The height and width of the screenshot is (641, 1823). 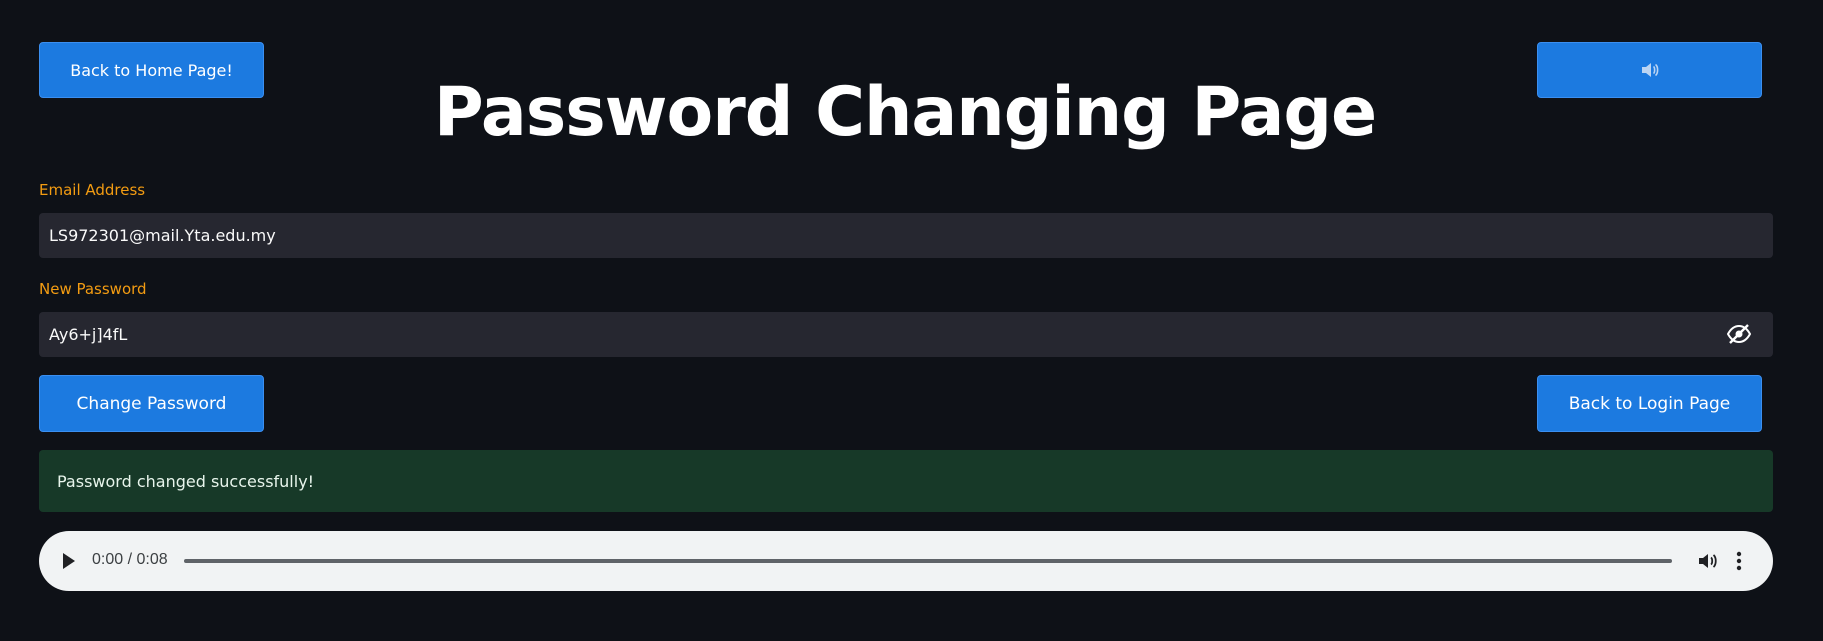 I want to click on sound-button, so click(x=1649, y=70).